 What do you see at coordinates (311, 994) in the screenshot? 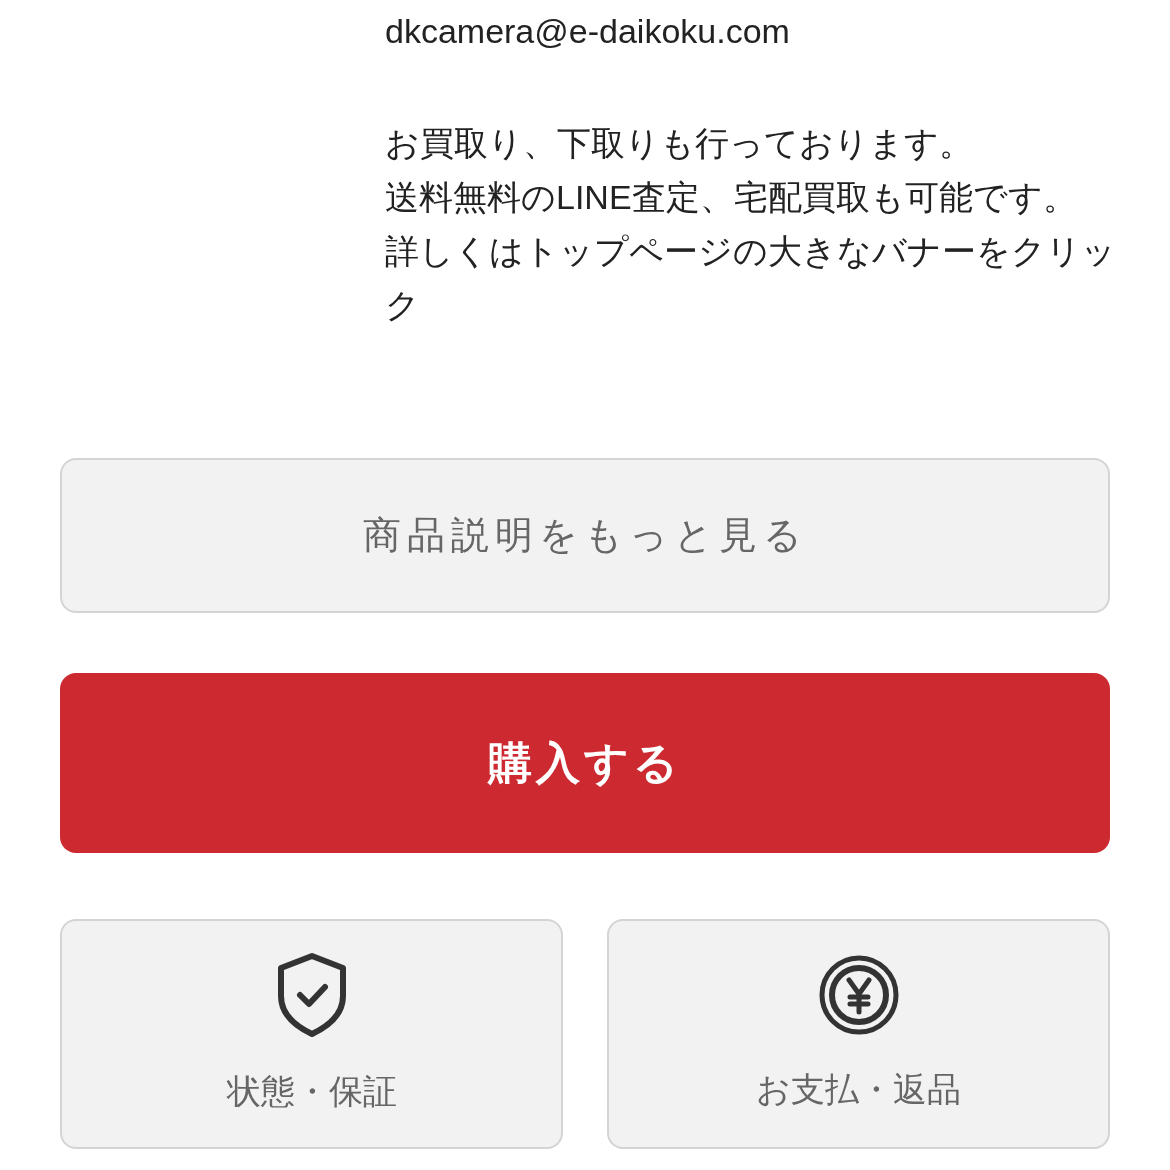
I see `shield-check-icon` at bounding box center [311, 994].